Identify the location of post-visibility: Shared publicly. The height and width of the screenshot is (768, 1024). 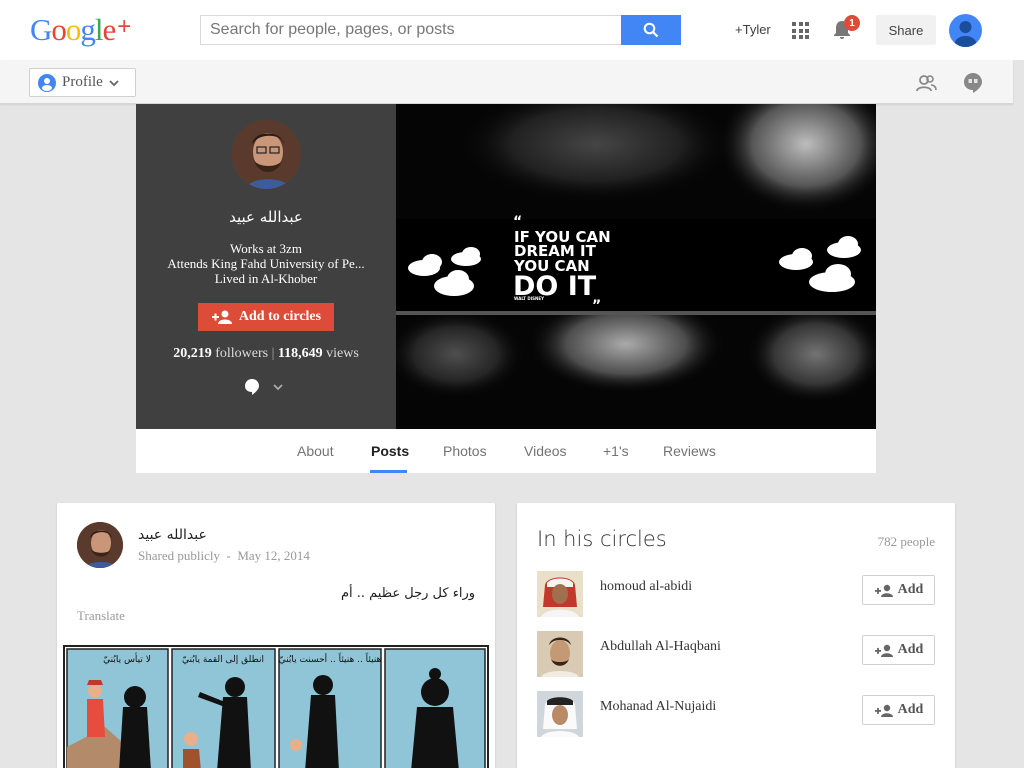
(179, 555).